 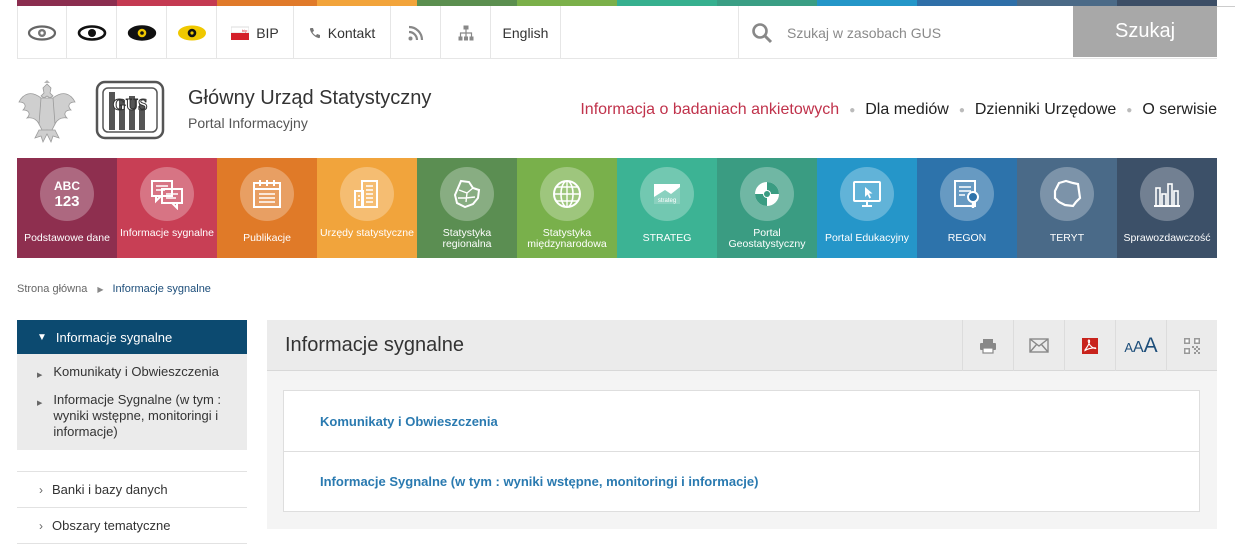 I want to click on breadcrumb-home: Strona główna, so click(x=52, y=289).